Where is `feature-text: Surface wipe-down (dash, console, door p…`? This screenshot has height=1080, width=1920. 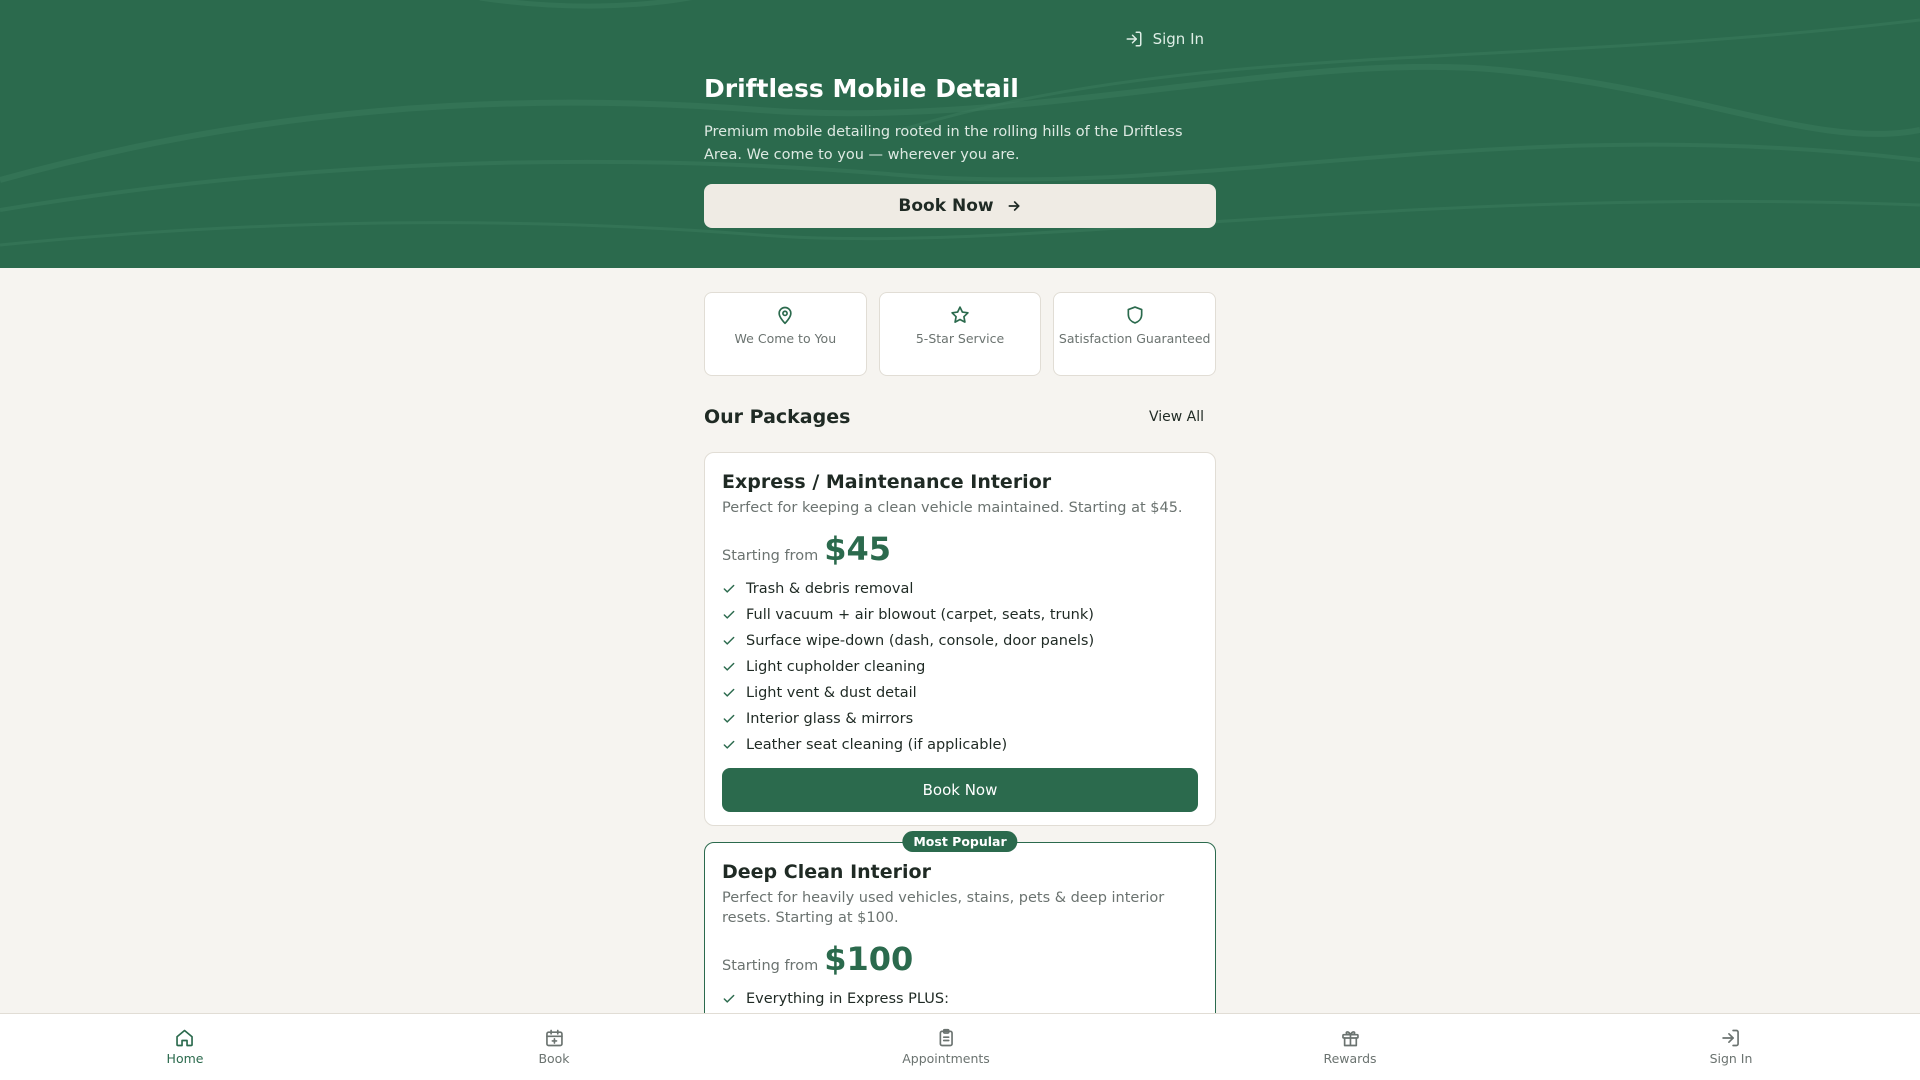
feature-text: Surface wipe-down (dash, console, door p… is located at coordinates (920, 641).